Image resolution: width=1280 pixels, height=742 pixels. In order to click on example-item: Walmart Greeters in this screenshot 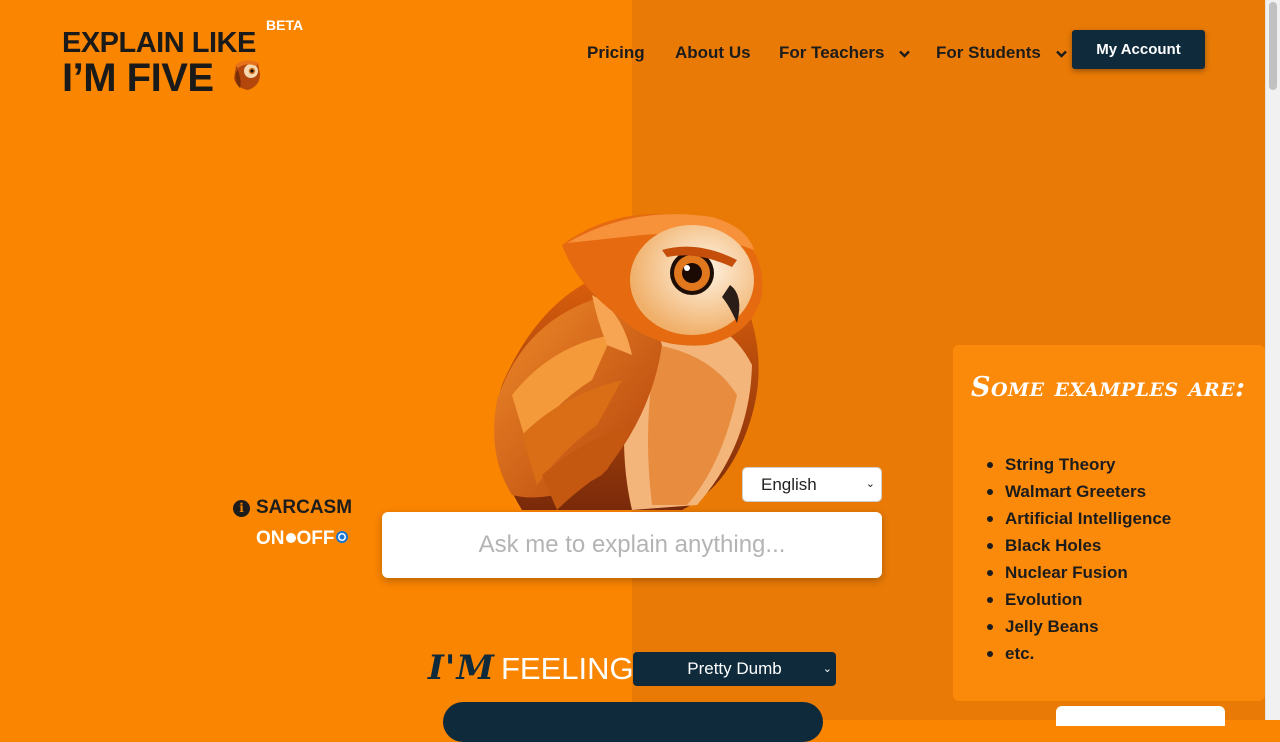, I will do `click(1079, 491)`.